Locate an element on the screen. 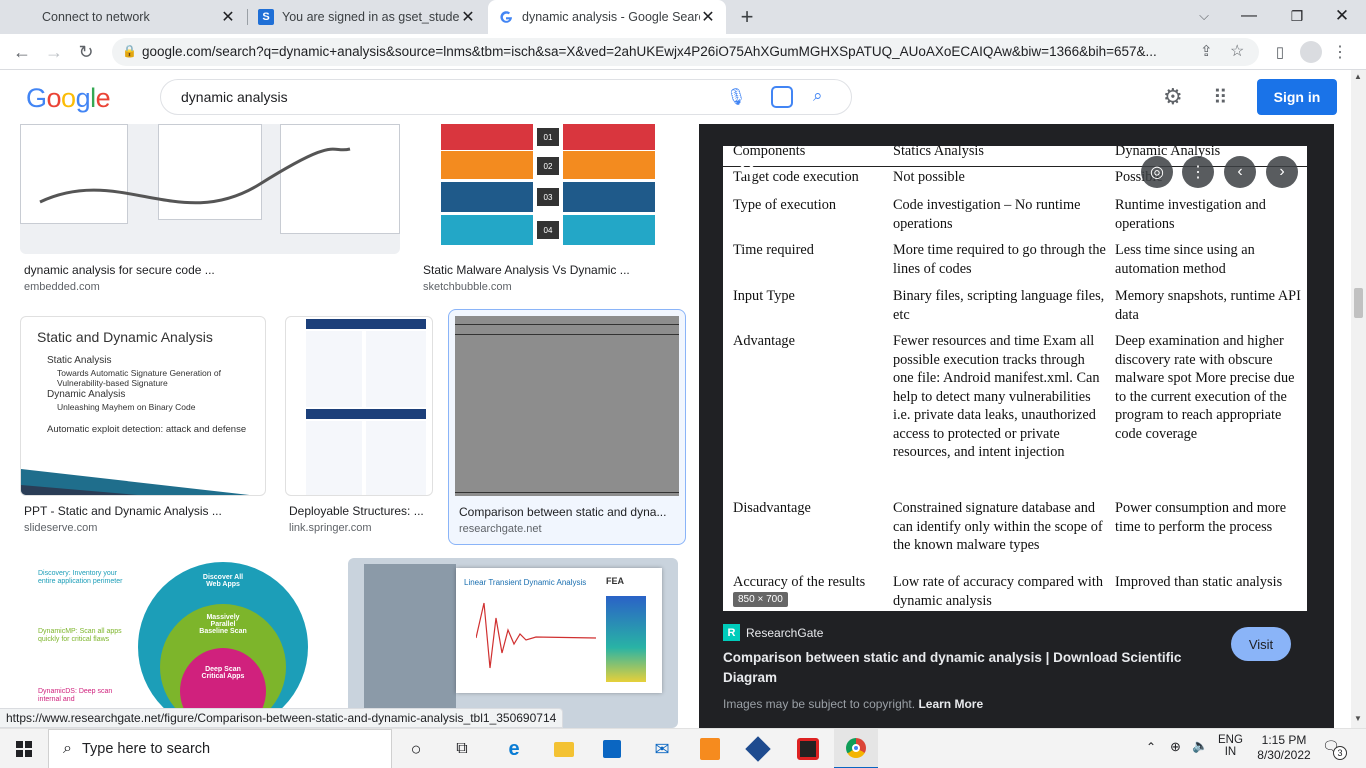 This screenshot has width=1366, height=768. store-icon is located at coordinates (612, 748).